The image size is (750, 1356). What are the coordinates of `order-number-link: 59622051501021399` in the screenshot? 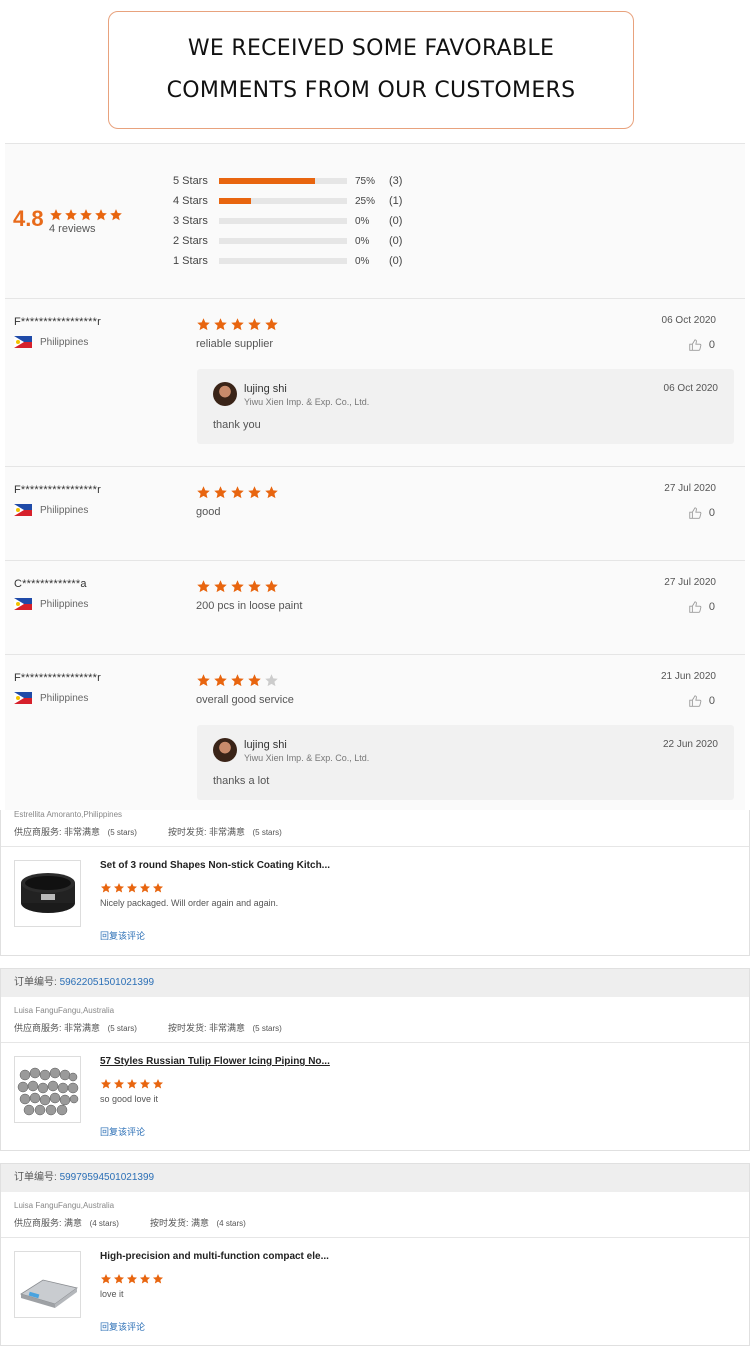 It's located at (107, 982).